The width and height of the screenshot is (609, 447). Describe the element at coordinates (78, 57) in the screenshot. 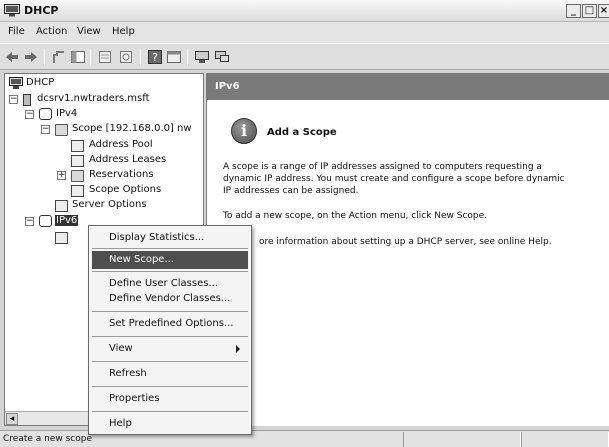

I see `show-hide-tree-icon` at that location.